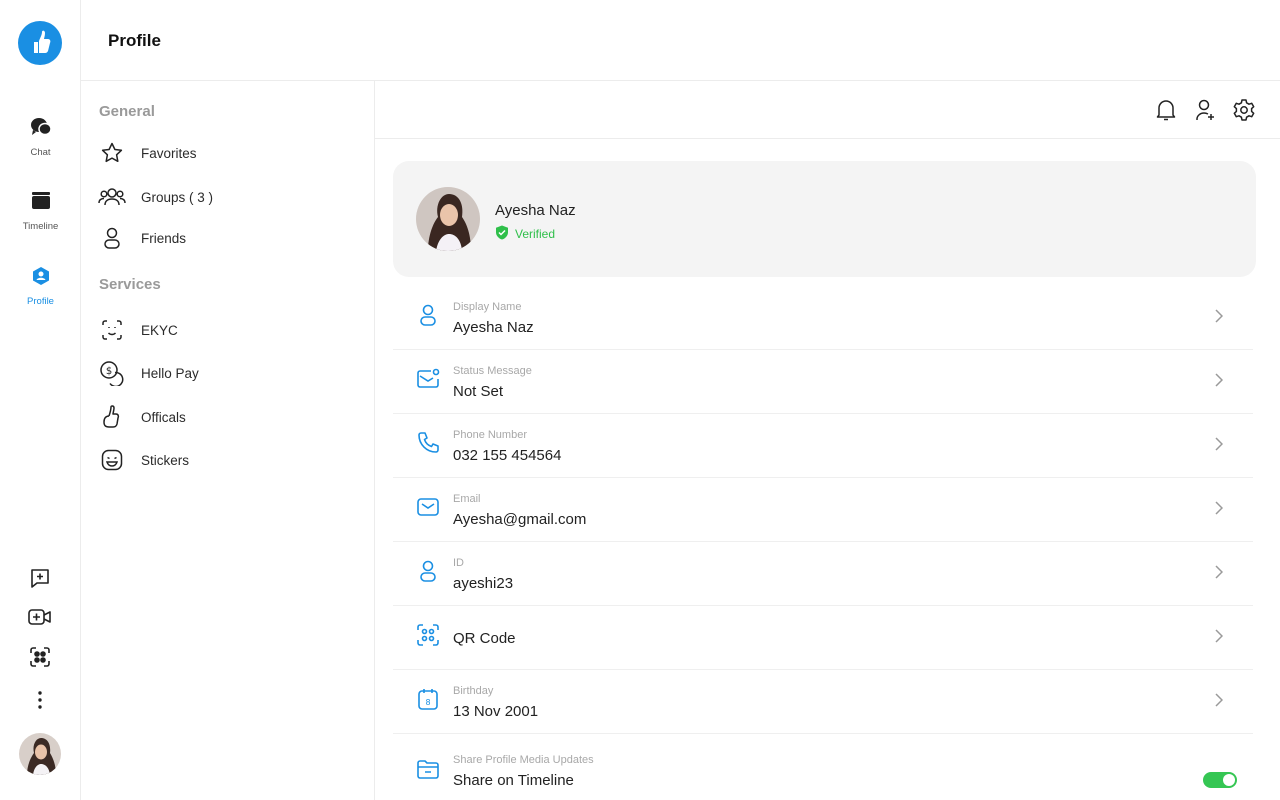  Describe the element at coordinates (478, 391) in the screenshot. I see `field-value: Not Set` at that location.